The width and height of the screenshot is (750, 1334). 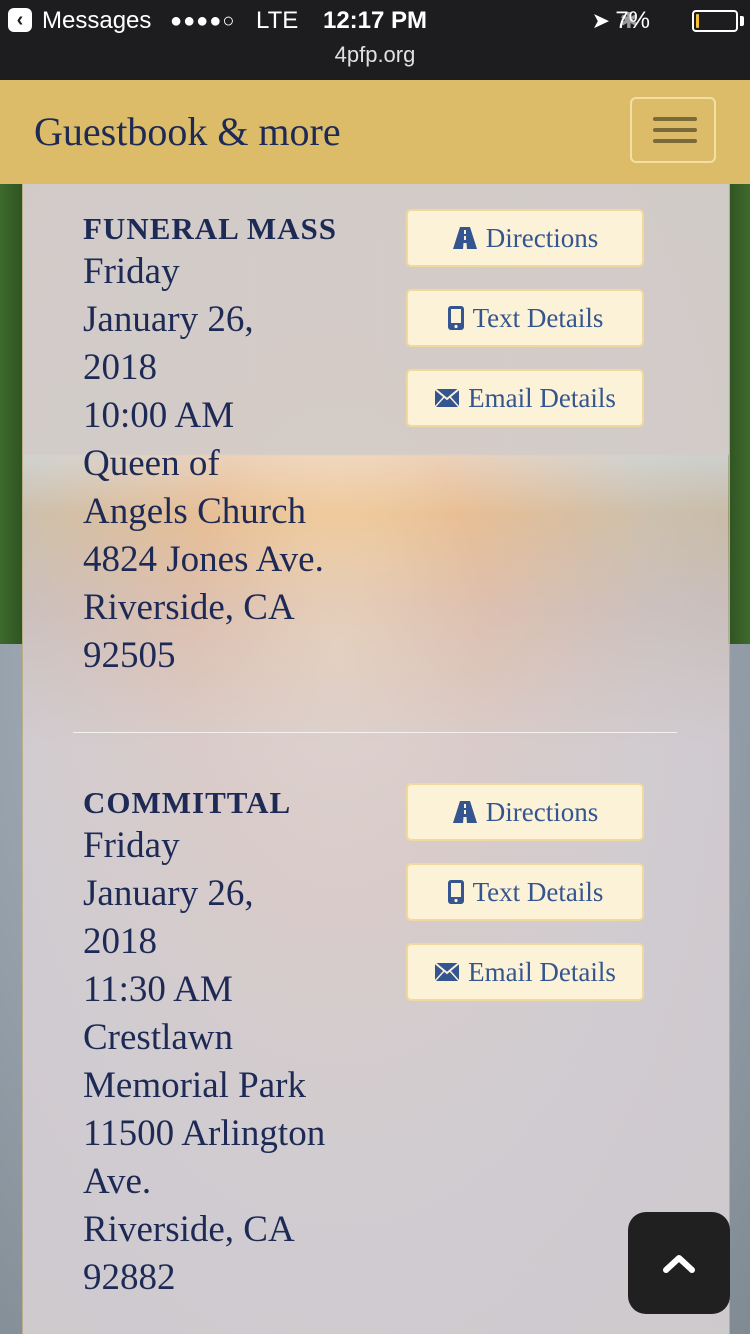 I want to click on event-zip: 92505, so click(x=129, y=655).